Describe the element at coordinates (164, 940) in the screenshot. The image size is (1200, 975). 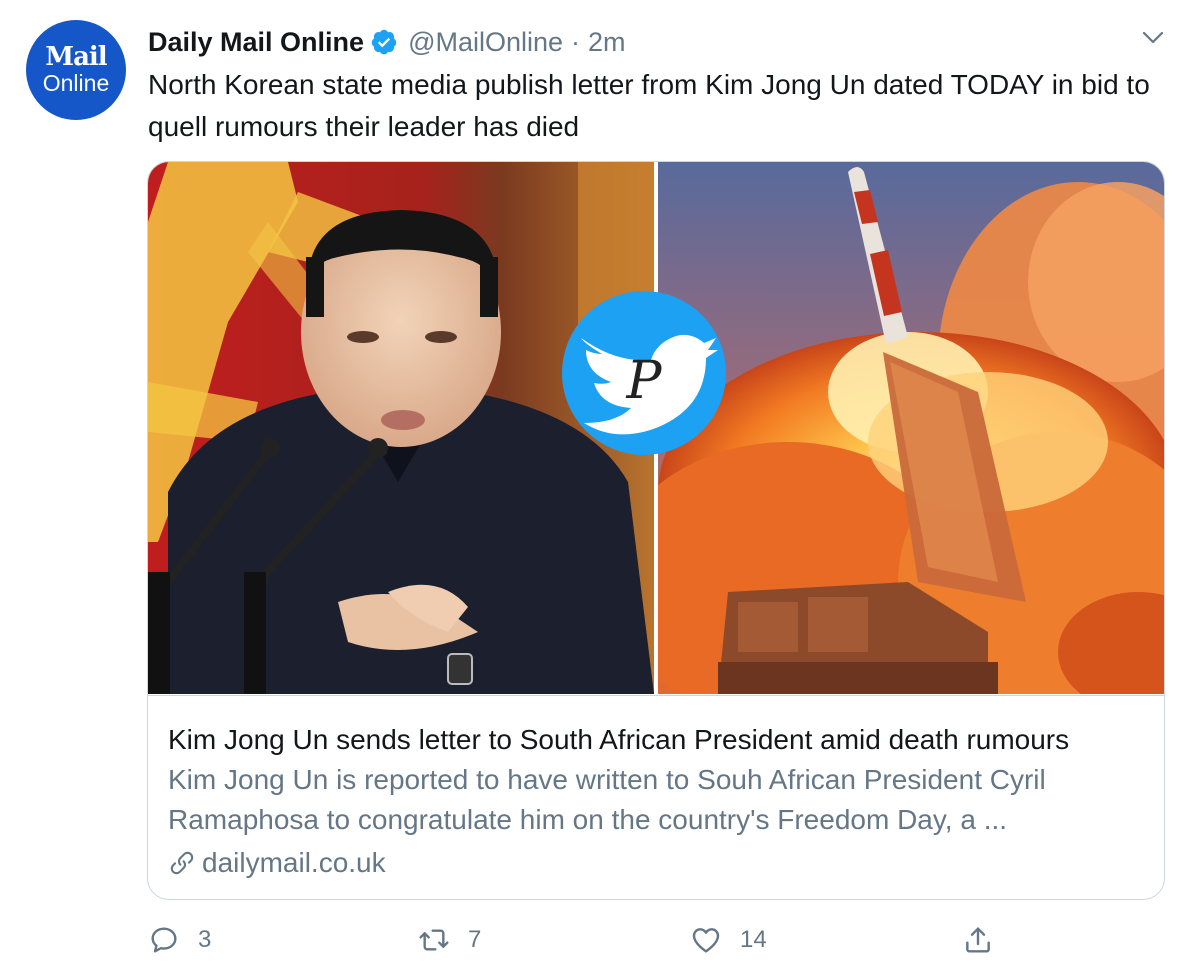
I see `comment-icon` at that location.